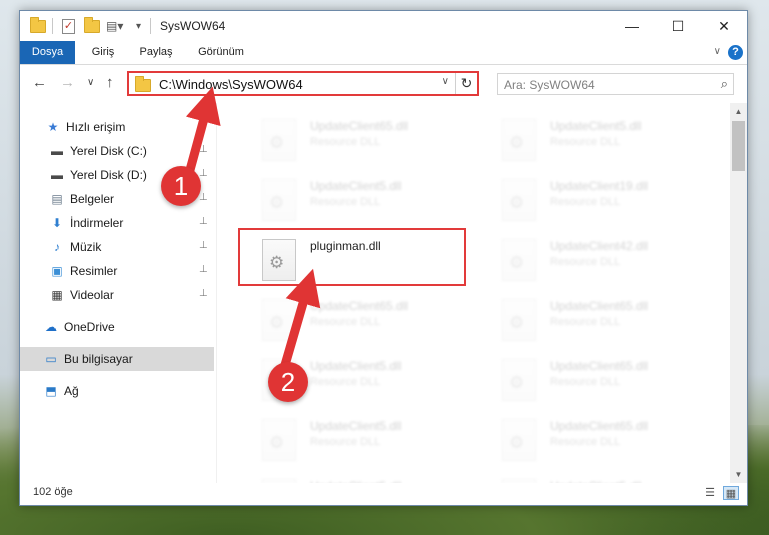 This screenshot has width=769, height=535. Describe the element at coordinates (731, 493) in the screenshot. I see `large-icons-view-icon: ▦` at that location.